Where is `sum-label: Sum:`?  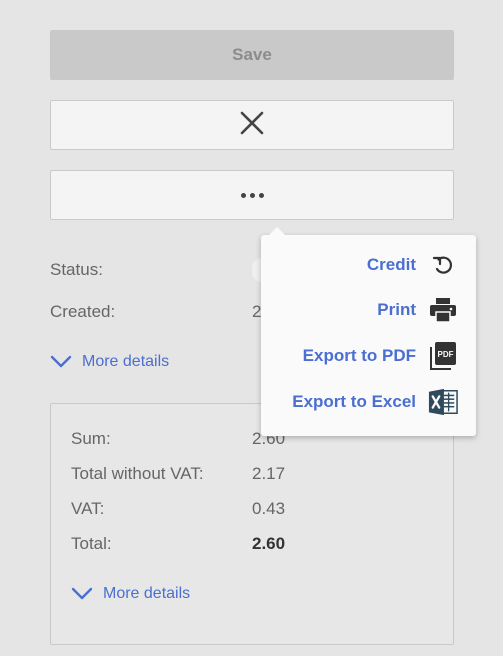
sum-label: Sum: is located at coordinates (91, 438).